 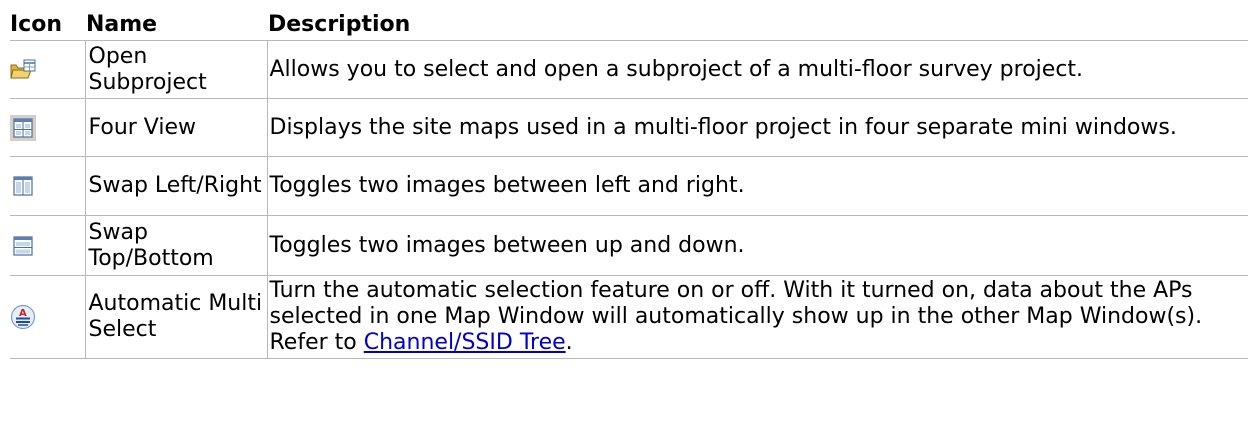 What do you see at coordinates (47, 24) in the screenshot?
I see `column-header-icon: Icon` at bounding box center [47, 24].